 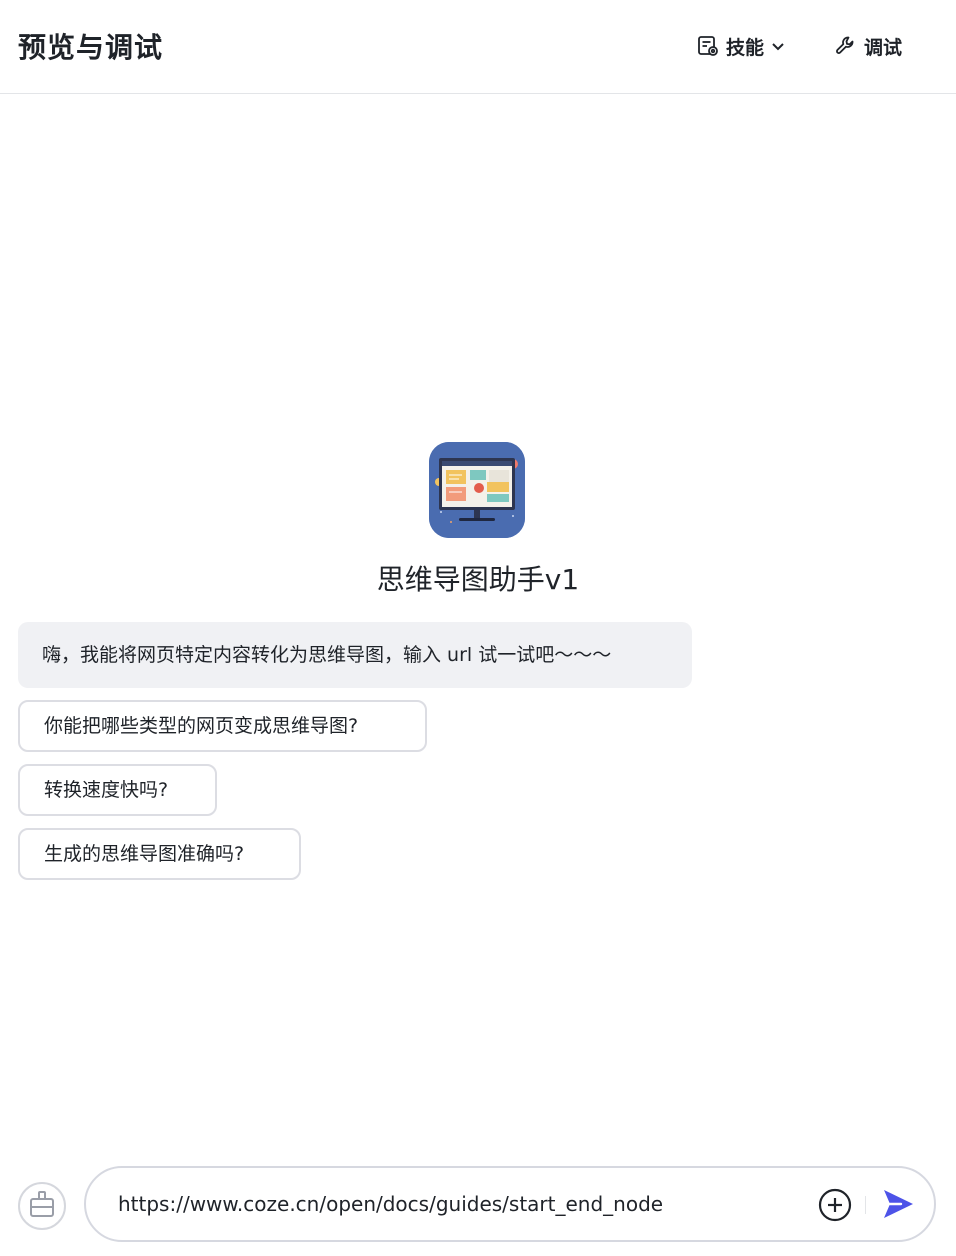 I want to click on clear-context-button, so click(x=42, y=1206).